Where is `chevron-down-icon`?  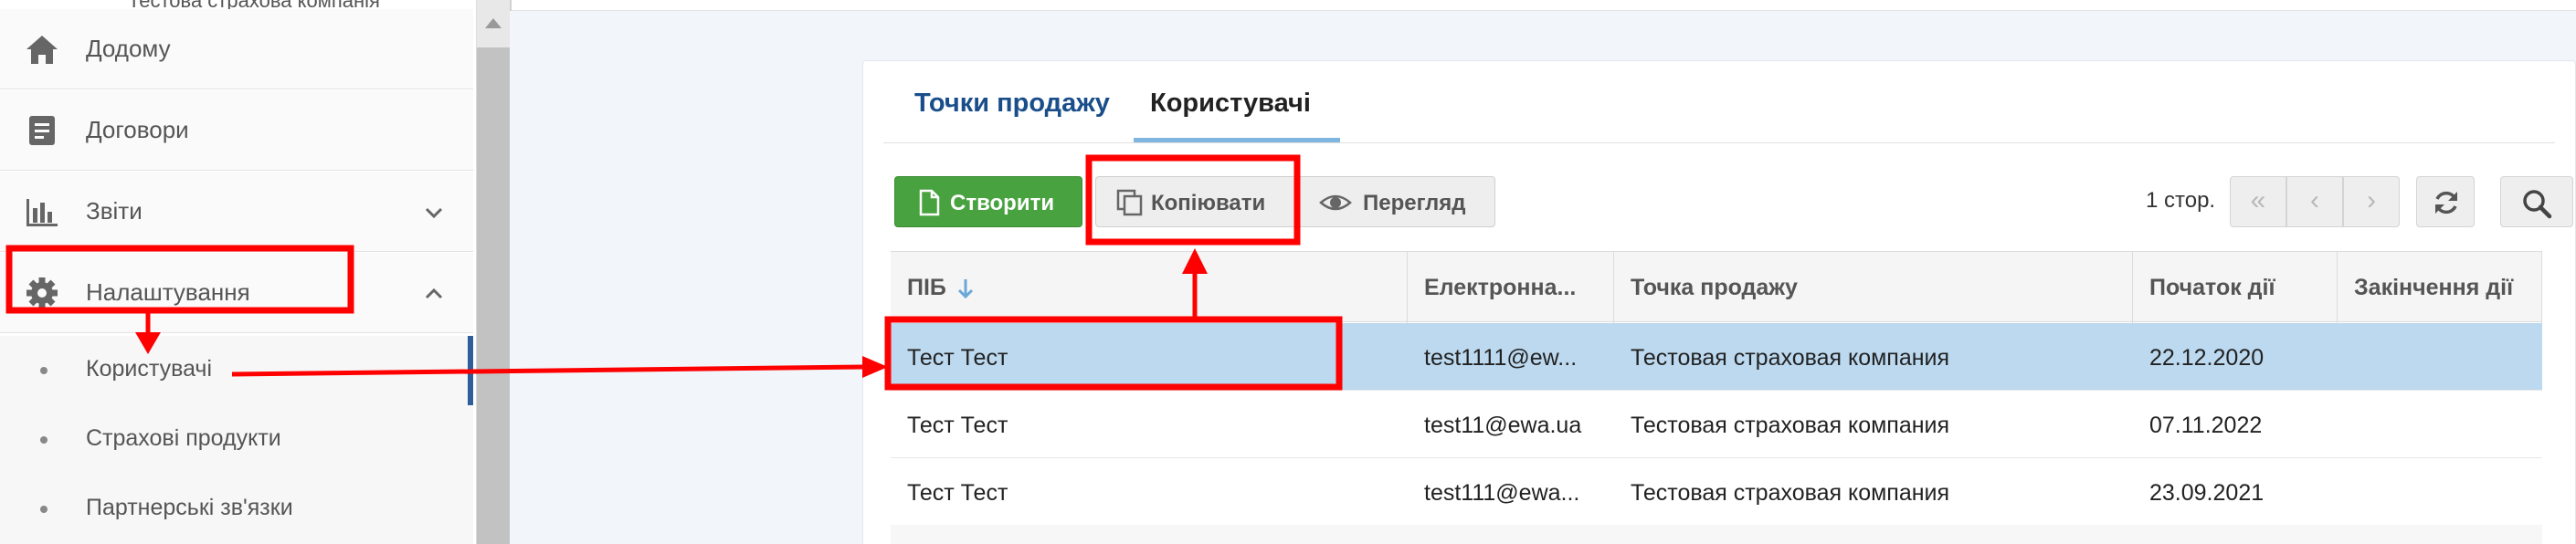
chevron-down-icon is located at coordinates (434, 213).